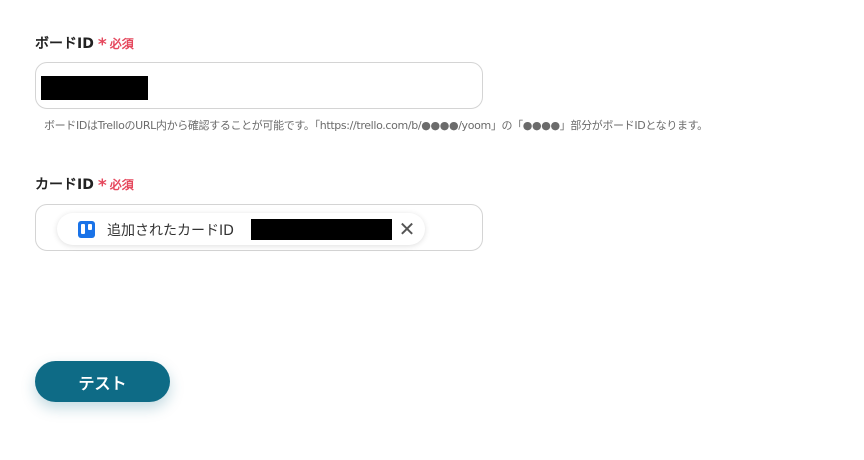  I want to click on chip-label: 追加されたカードID, so click(170, 231).